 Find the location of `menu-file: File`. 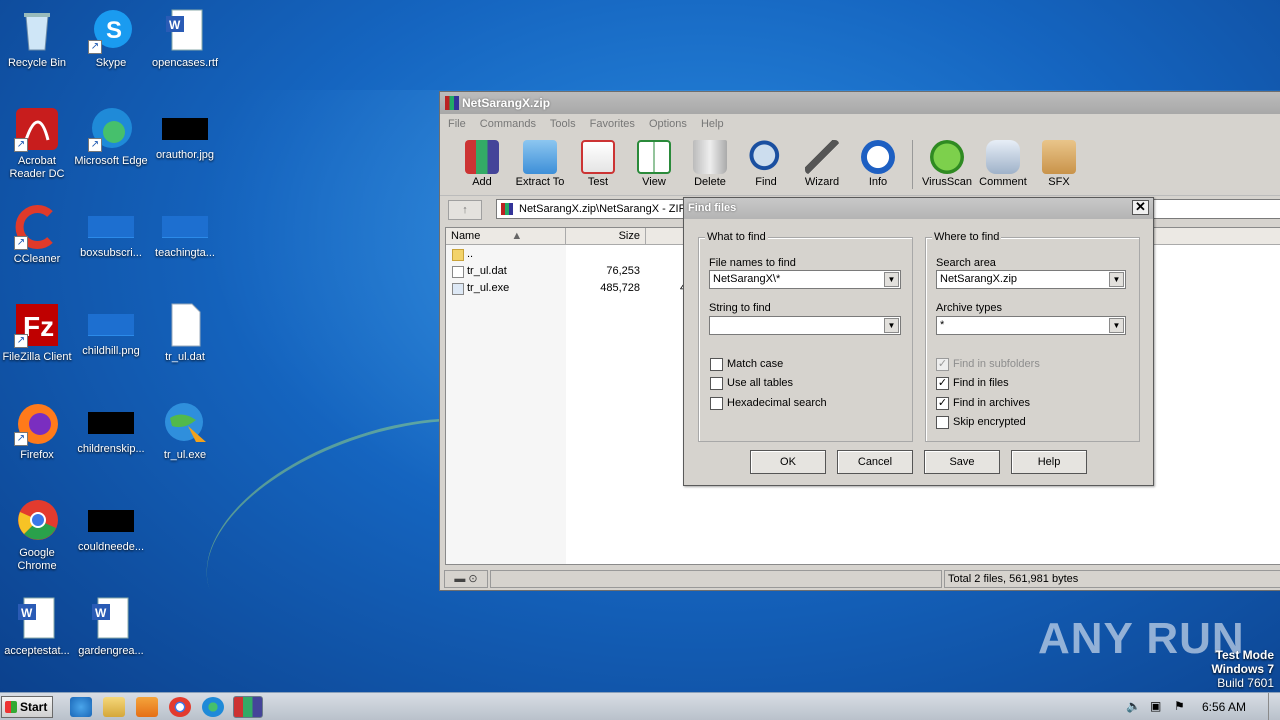

menu-file: File is located at coordinates (457, 124).